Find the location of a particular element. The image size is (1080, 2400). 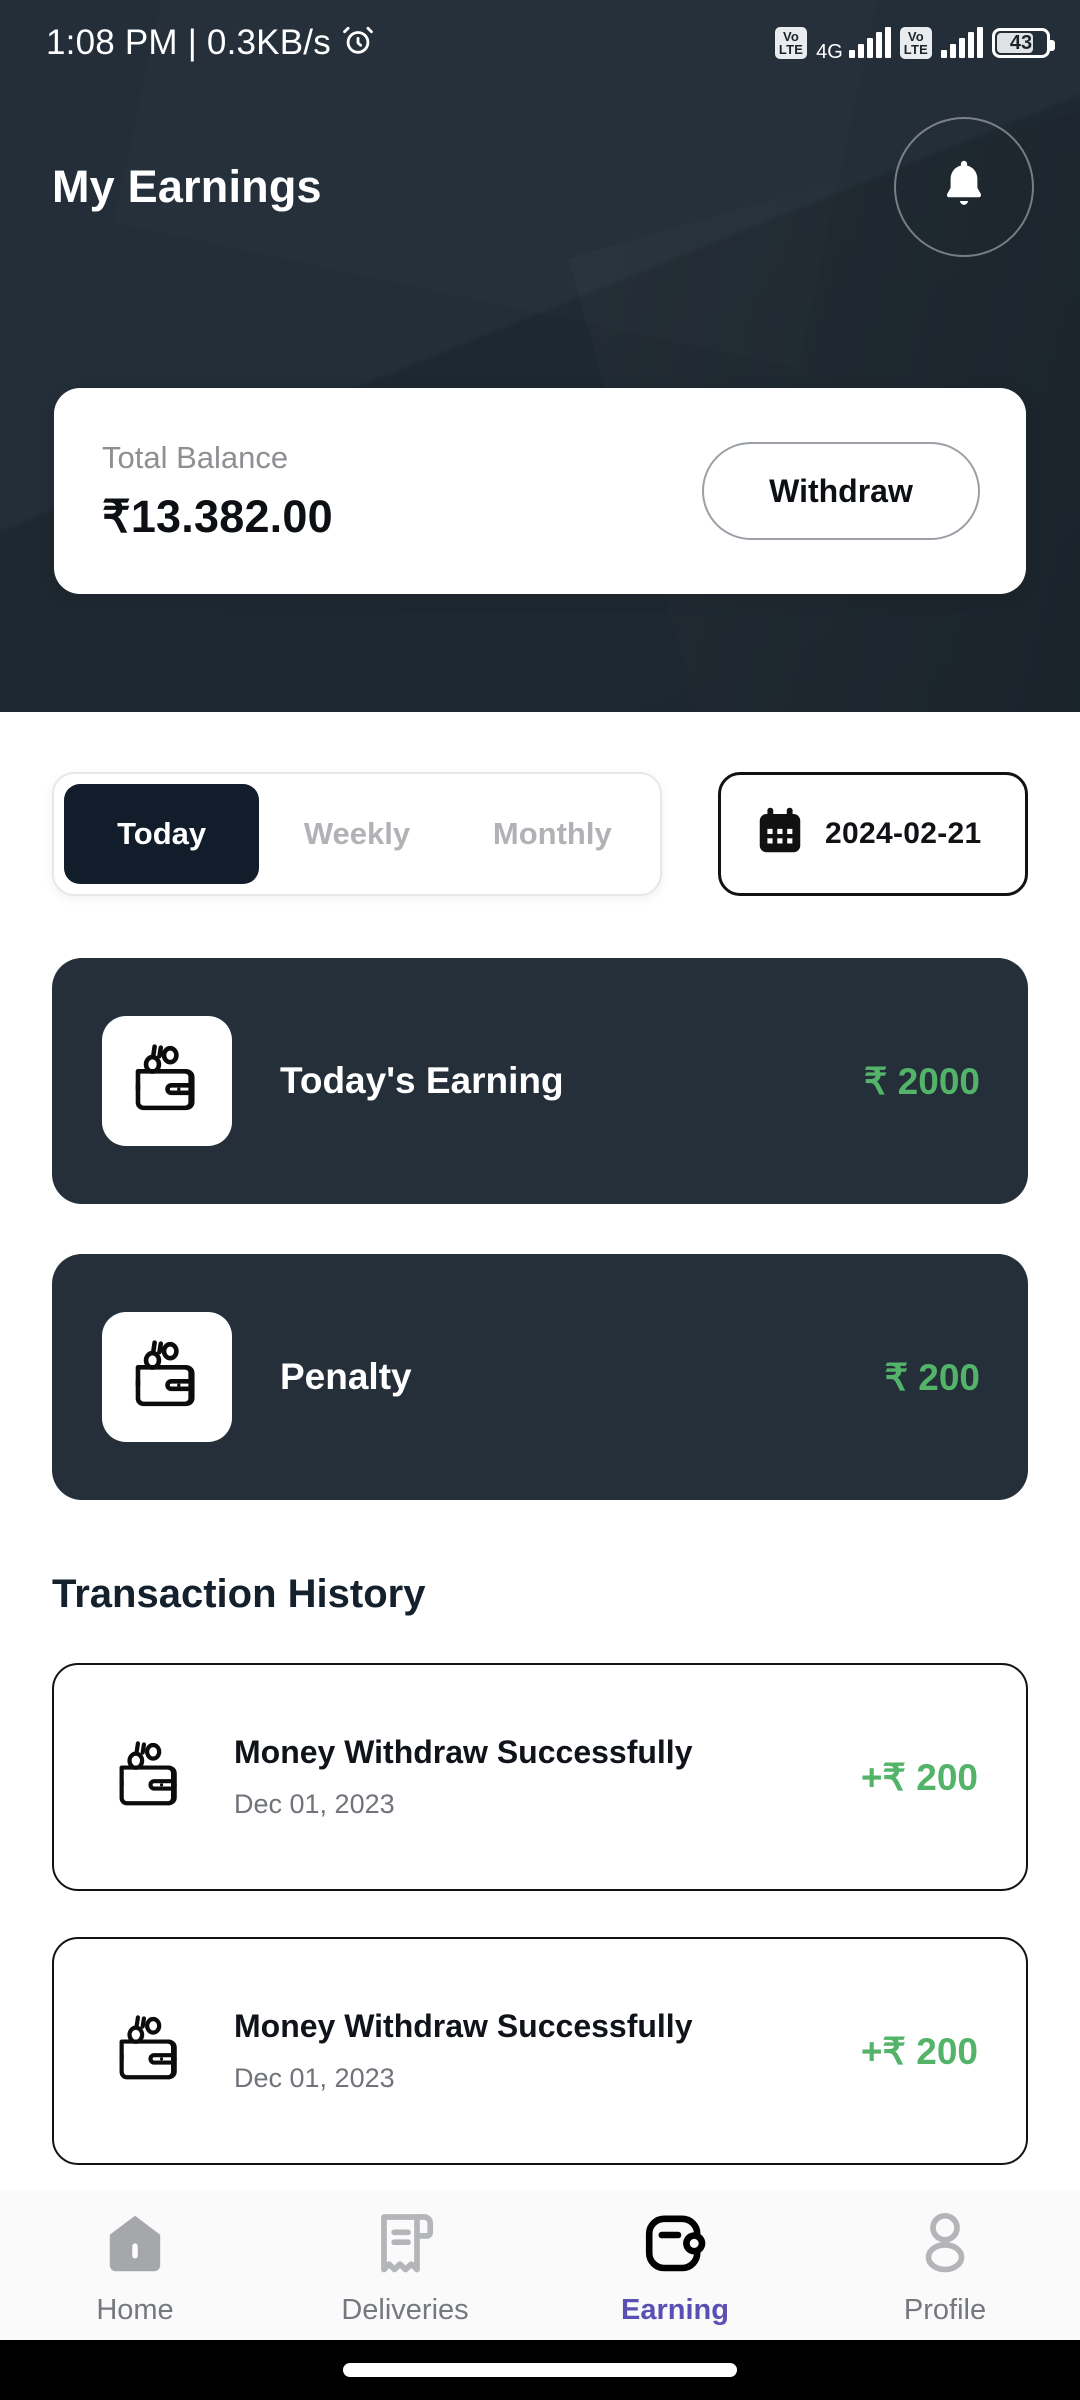

notification-button is located at coordinates (964, 187).